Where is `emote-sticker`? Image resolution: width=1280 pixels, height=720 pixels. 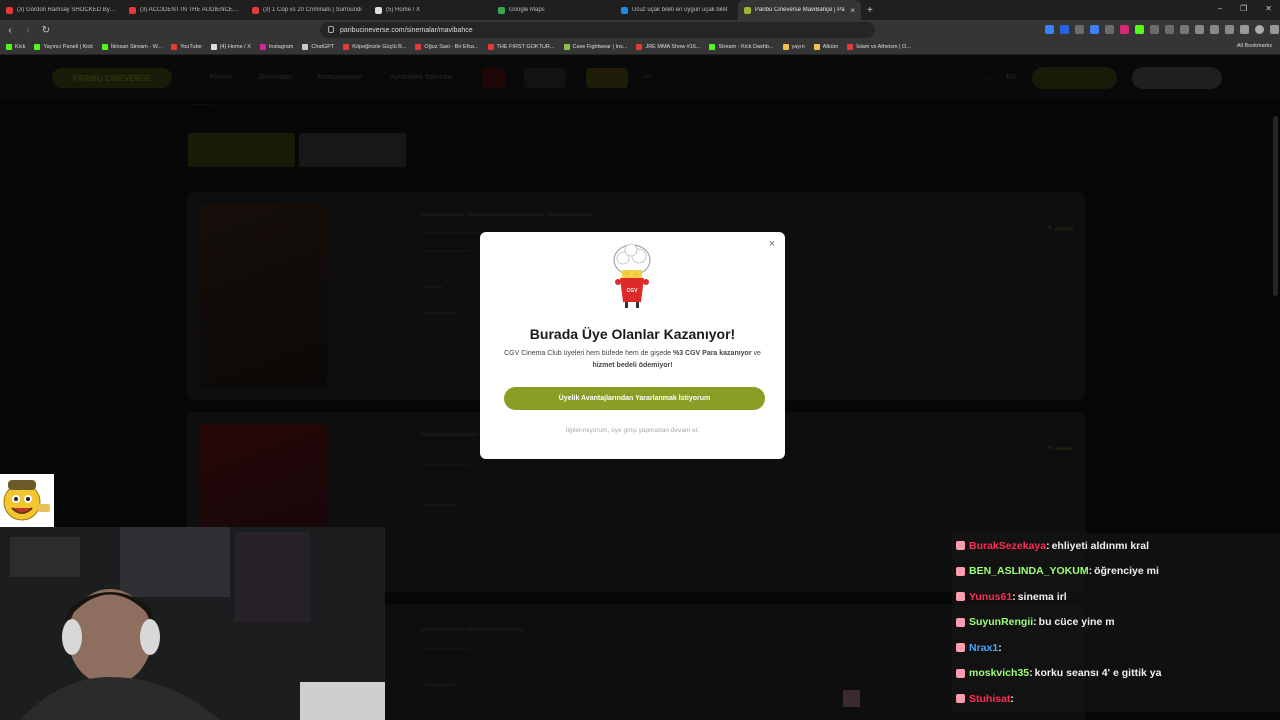 emote-sticker is located at coordinates (27, 500).